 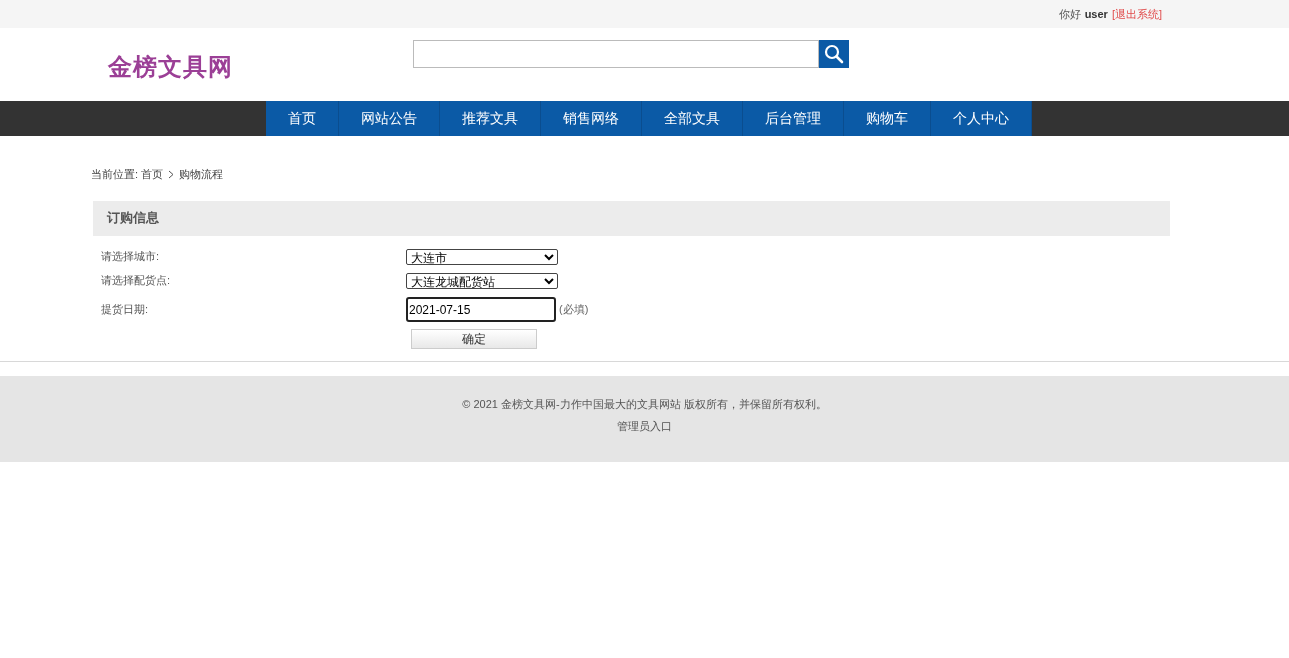 What do you see at coordinates (1096, 14) in the screenshot?
I see `username-text: user` at bounding box center [1096, 14].